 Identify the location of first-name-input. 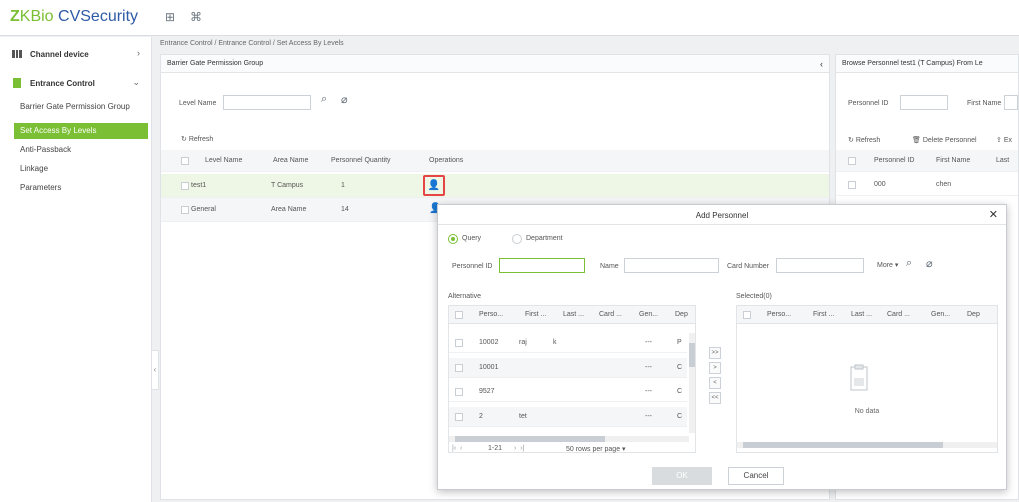
(1011, 102).